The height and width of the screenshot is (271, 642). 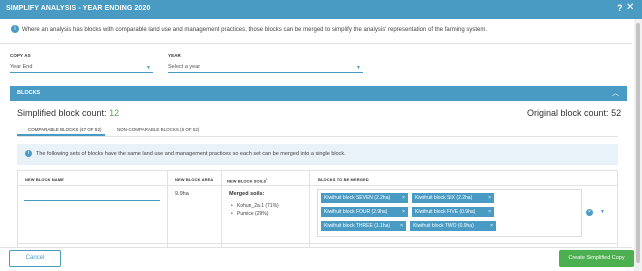 What do you see at coordinates (182, 194) in the screenshot?
I see `new-block-area-value: 9.9ha` at bounding box center [182, 194].